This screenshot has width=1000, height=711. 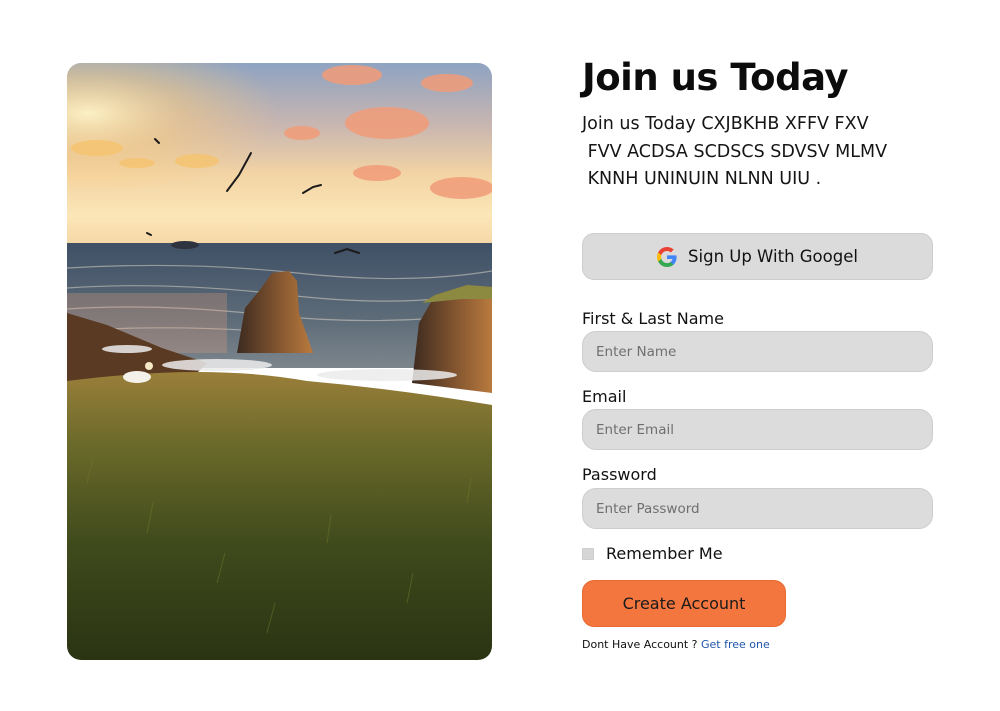 I want to click on google-signup-button: Sign Up With Googel, so click(x=757, y=256).